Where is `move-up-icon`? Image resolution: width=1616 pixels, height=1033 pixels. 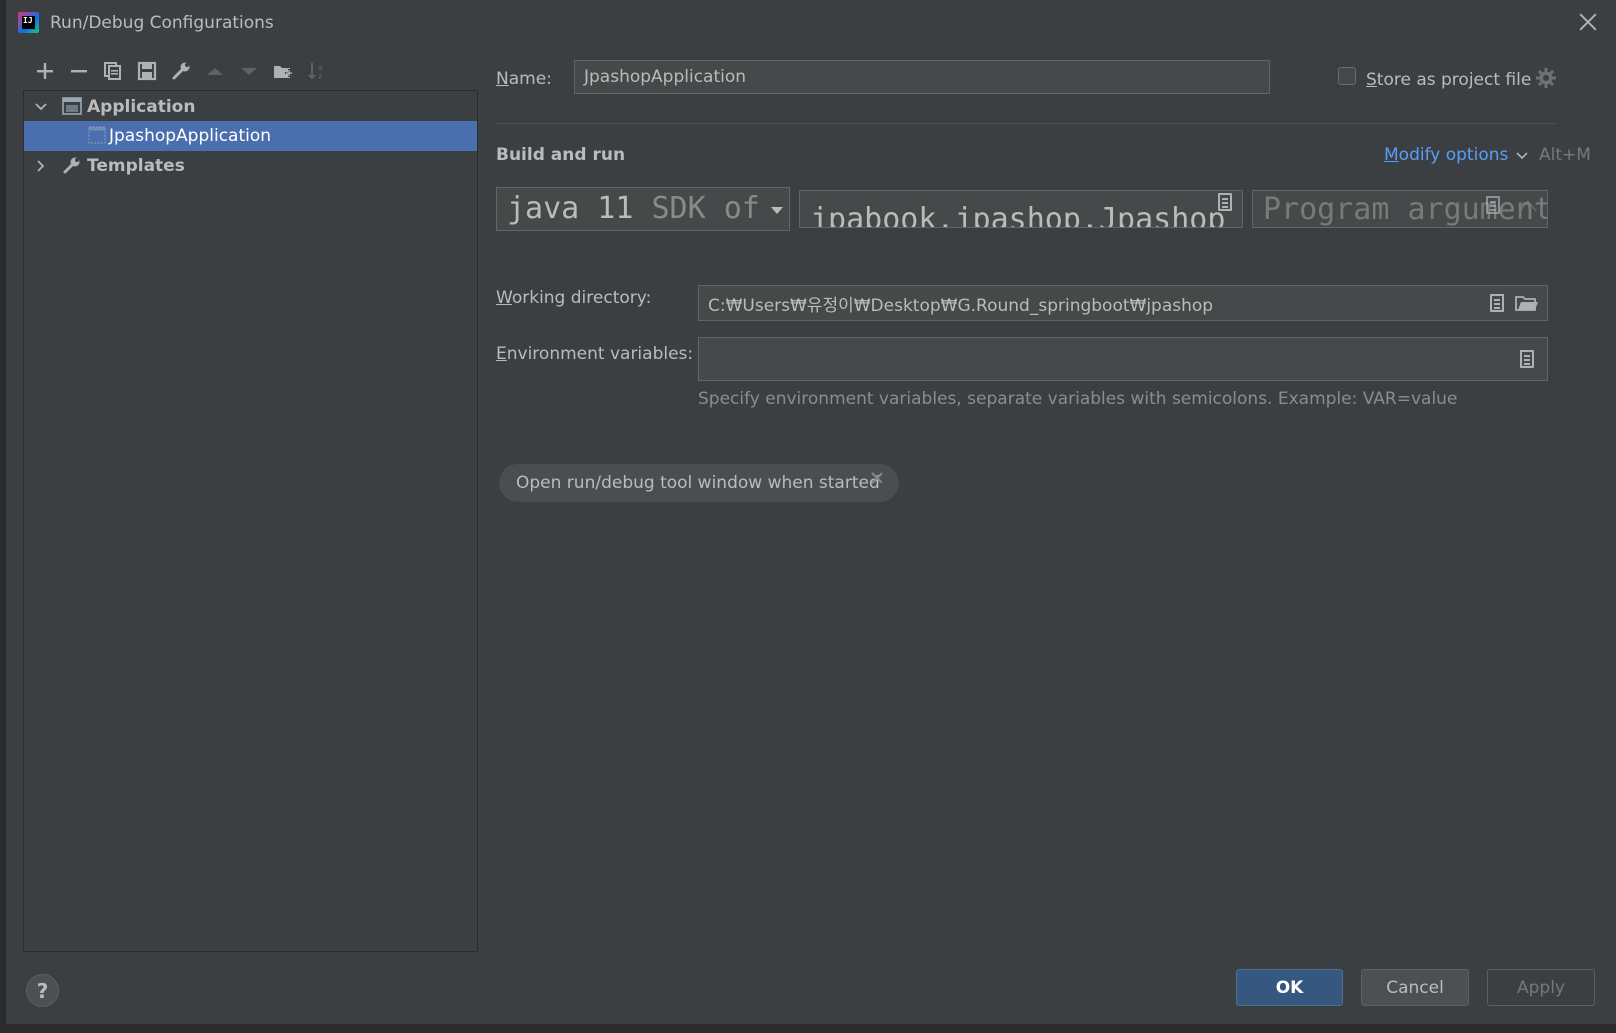 move-up-icon is located at coordinates (215, 71).